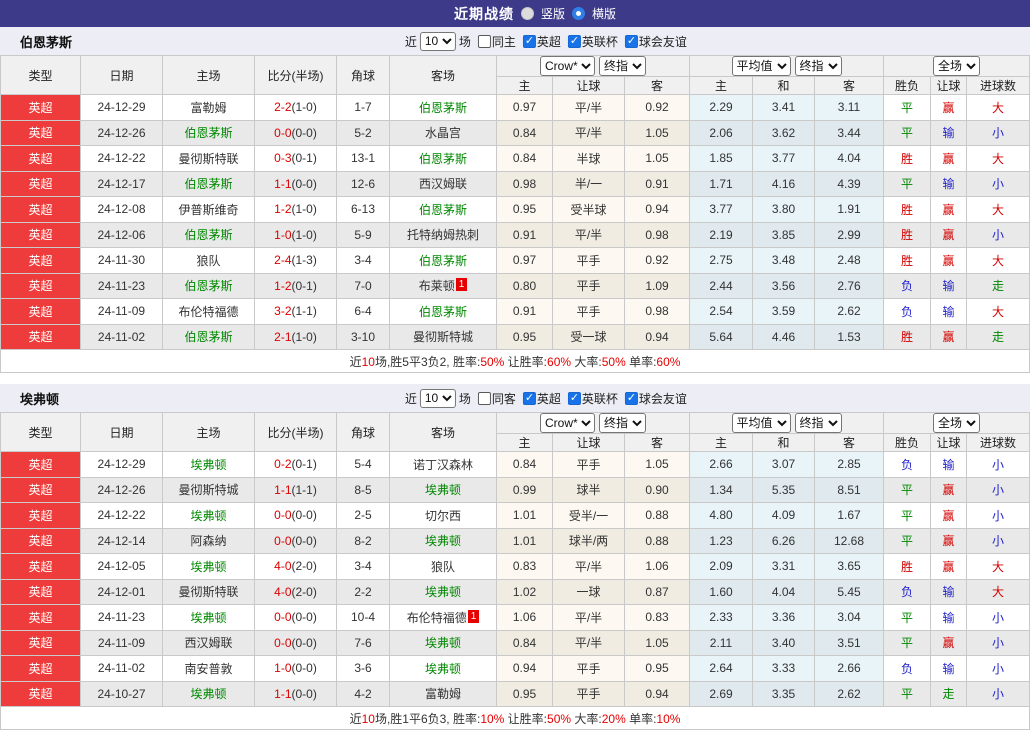 This screenshot has height=731, width=1030. I want to click on avg-odds-home: 2.11, so click(721, 642).